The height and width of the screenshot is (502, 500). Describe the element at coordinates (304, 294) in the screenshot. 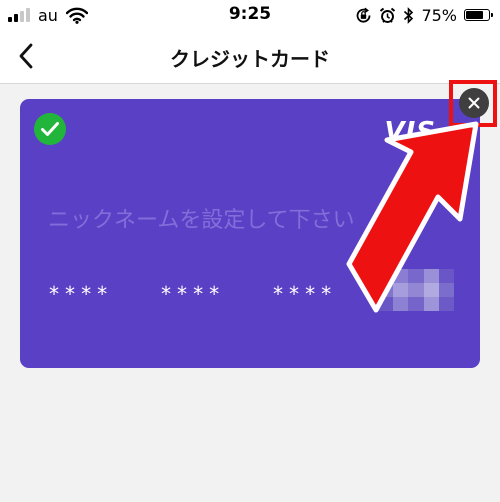

I see `card-number-group-3: ****` at that location.